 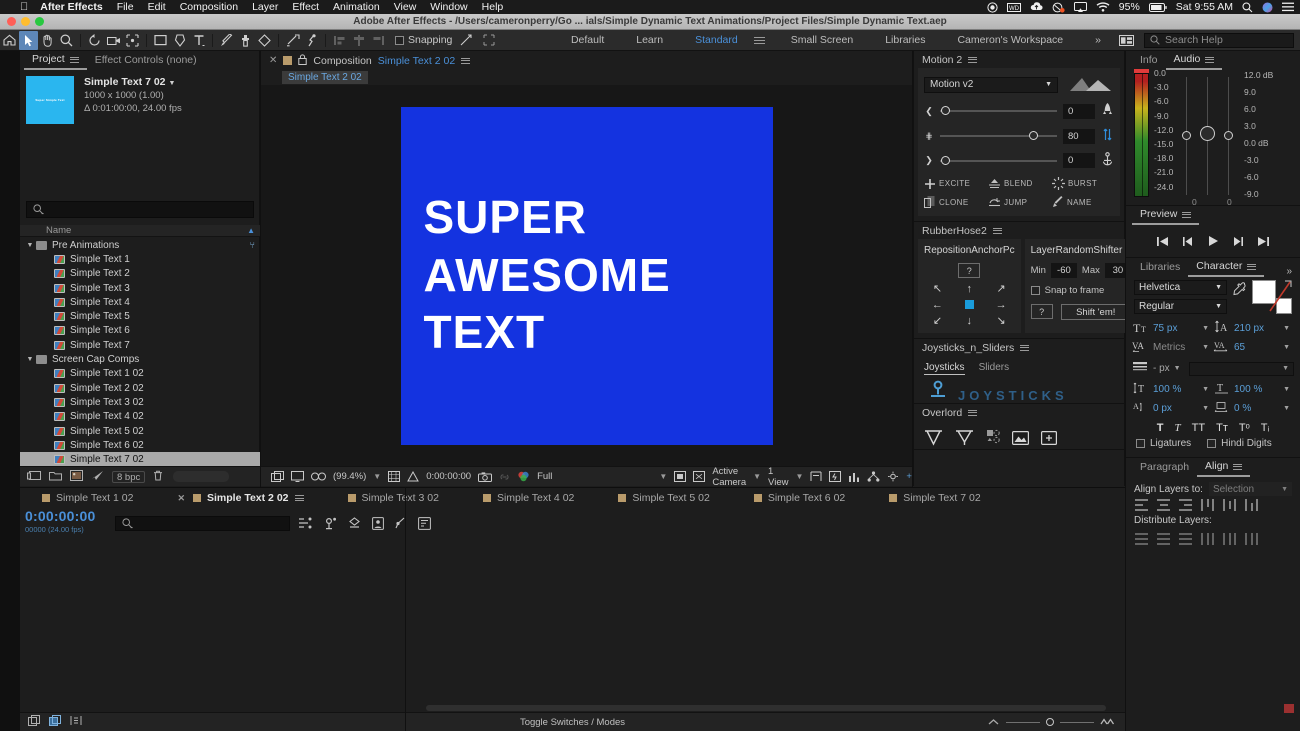 I want to click on timeline-tab-4: Simple Text 5 02, so click(x=685, y=498).